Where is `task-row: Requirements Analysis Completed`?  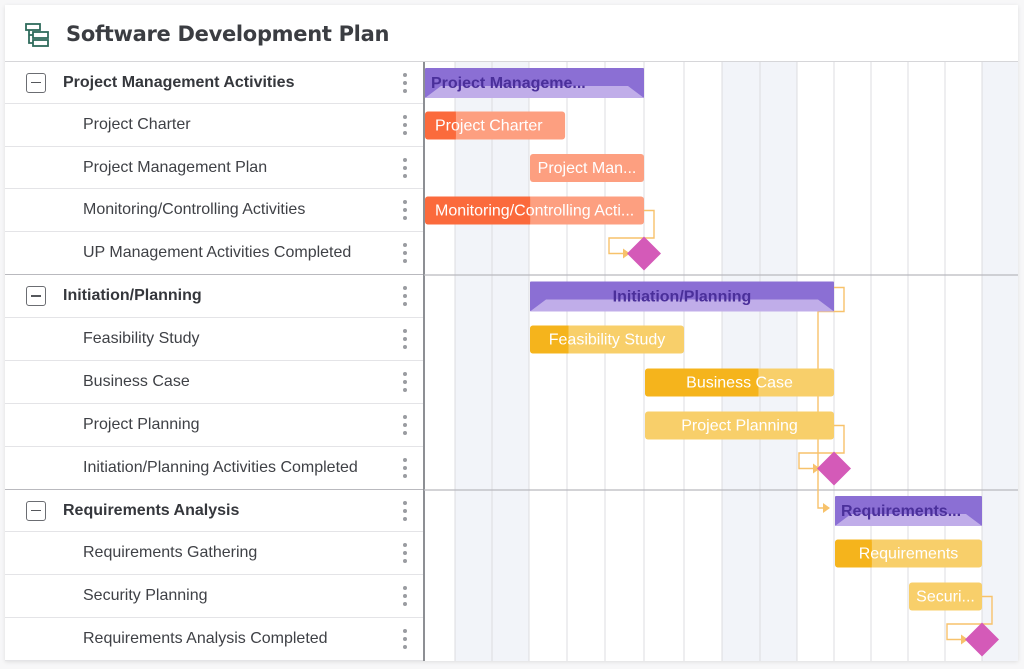 task-row: Requirements Analysis Completed is located at coordinates (214, 639).